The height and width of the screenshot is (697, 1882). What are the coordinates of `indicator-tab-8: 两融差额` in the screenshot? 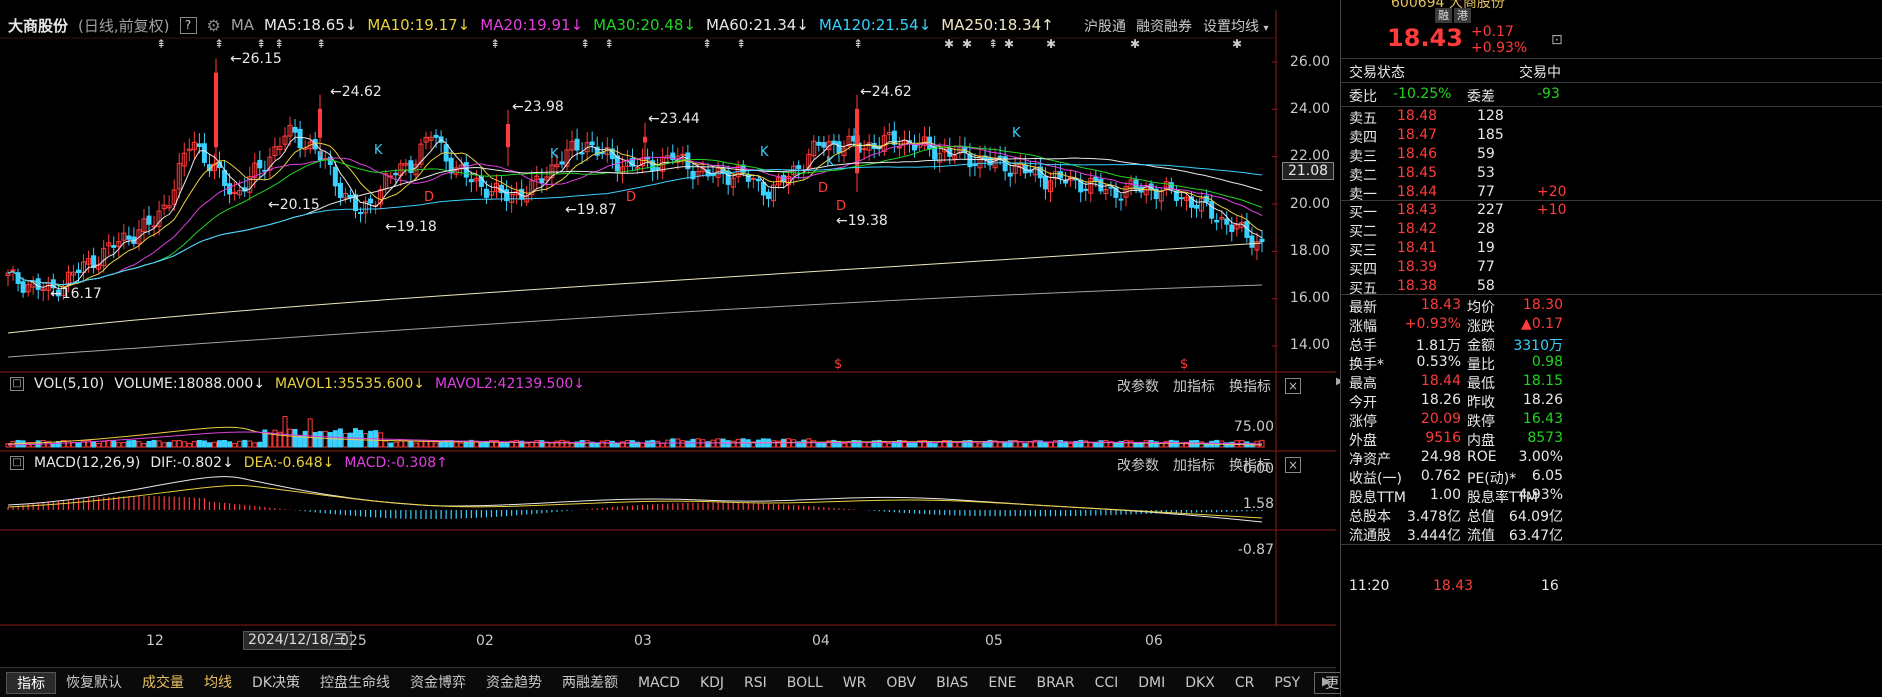 It's located at (590, 683).